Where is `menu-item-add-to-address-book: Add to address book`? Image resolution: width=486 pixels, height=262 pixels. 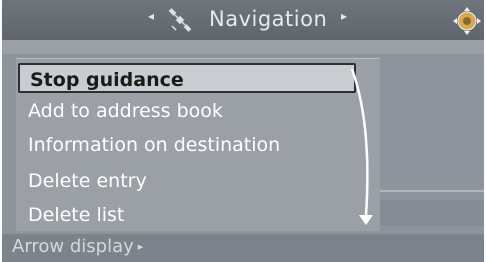 menu-item-add-to-address-book: Add to address book is located at coordinates (125, 111).